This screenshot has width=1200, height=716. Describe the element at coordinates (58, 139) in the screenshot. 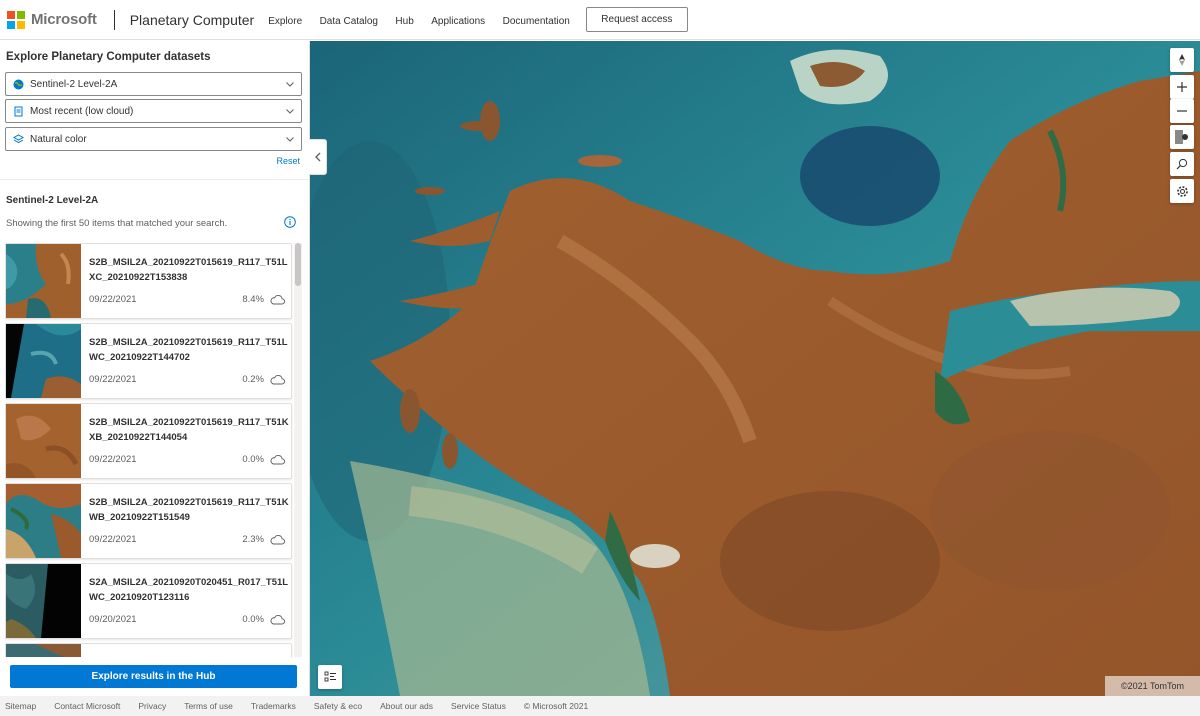

I see `render-dropdown-value: Natural color` at that location.